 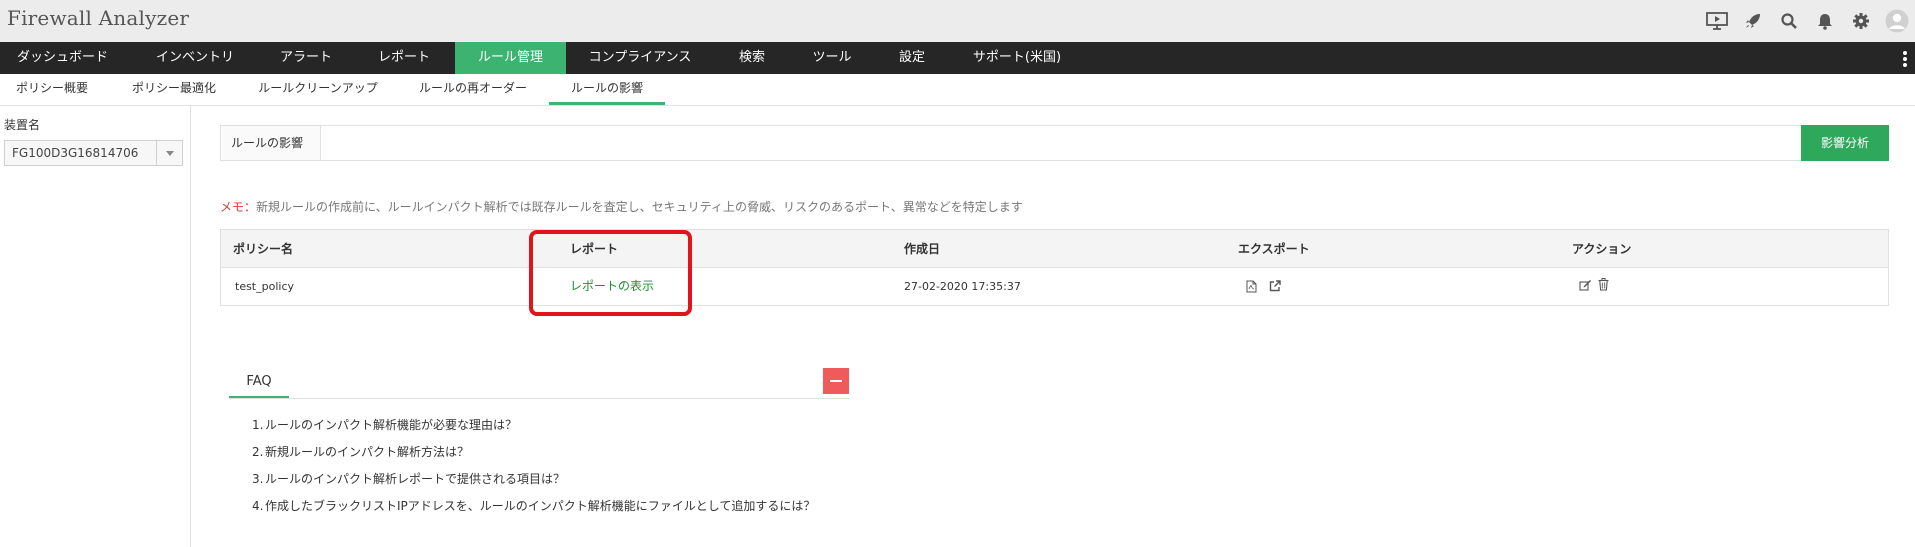 I want to click on faq-divider, so click(x=539, y=398).